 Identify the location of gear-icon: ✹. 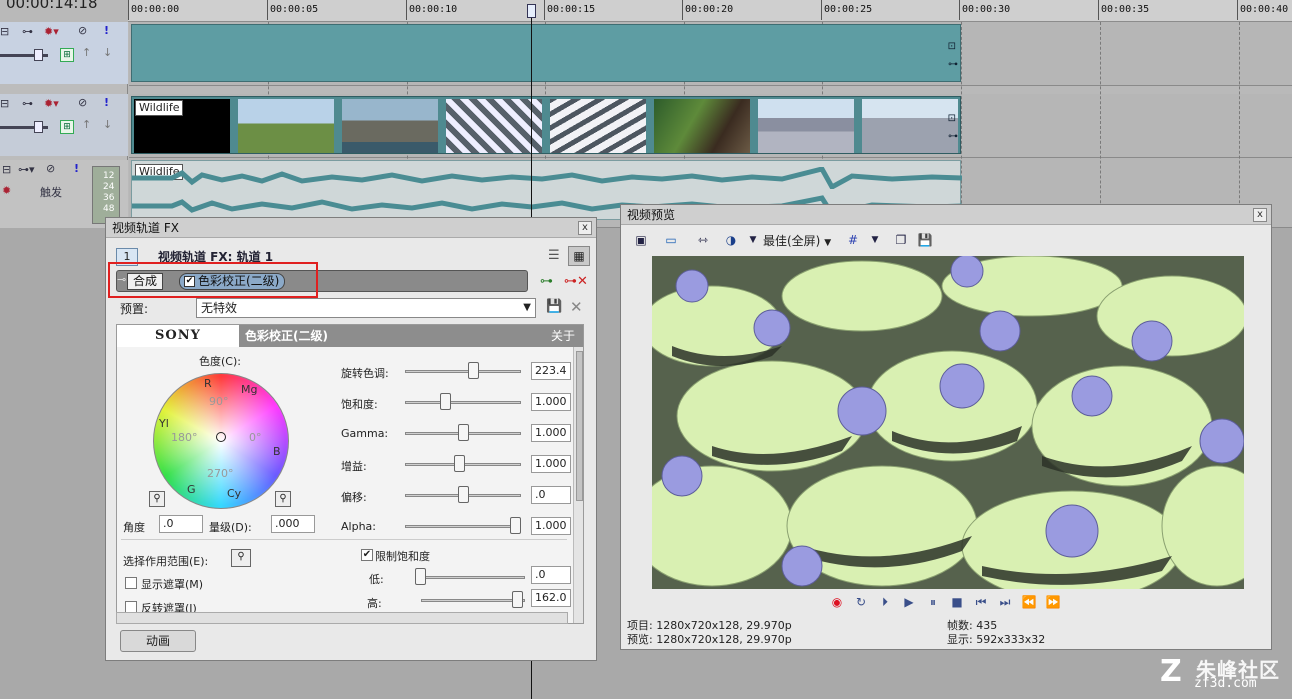
(6, 190).